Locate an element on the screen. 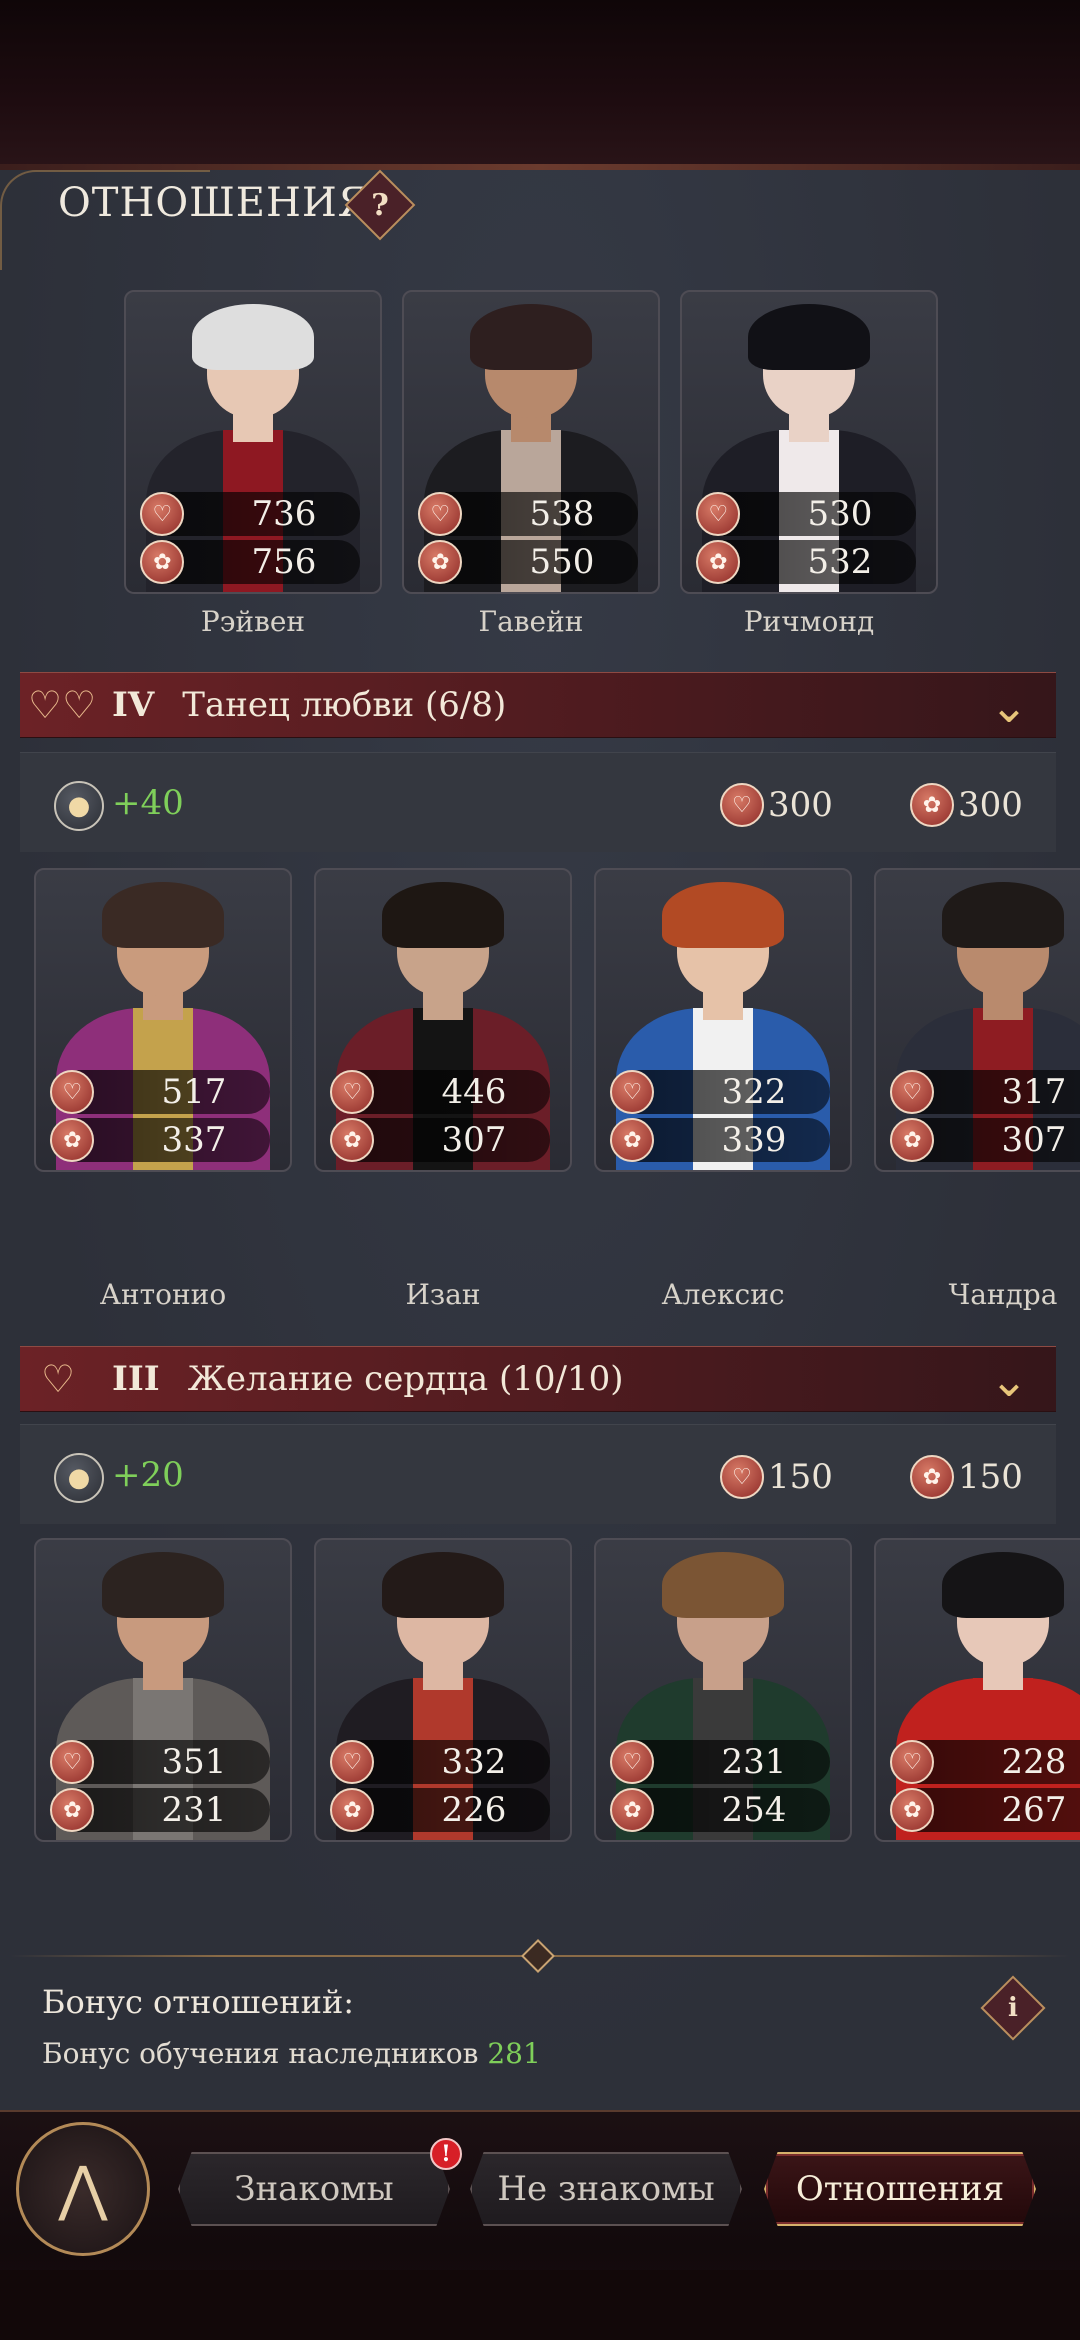 Image resolution: width=1080 pixels, height=2340 pixels. bonus-value: +40 is located at coordinates (148, 803).